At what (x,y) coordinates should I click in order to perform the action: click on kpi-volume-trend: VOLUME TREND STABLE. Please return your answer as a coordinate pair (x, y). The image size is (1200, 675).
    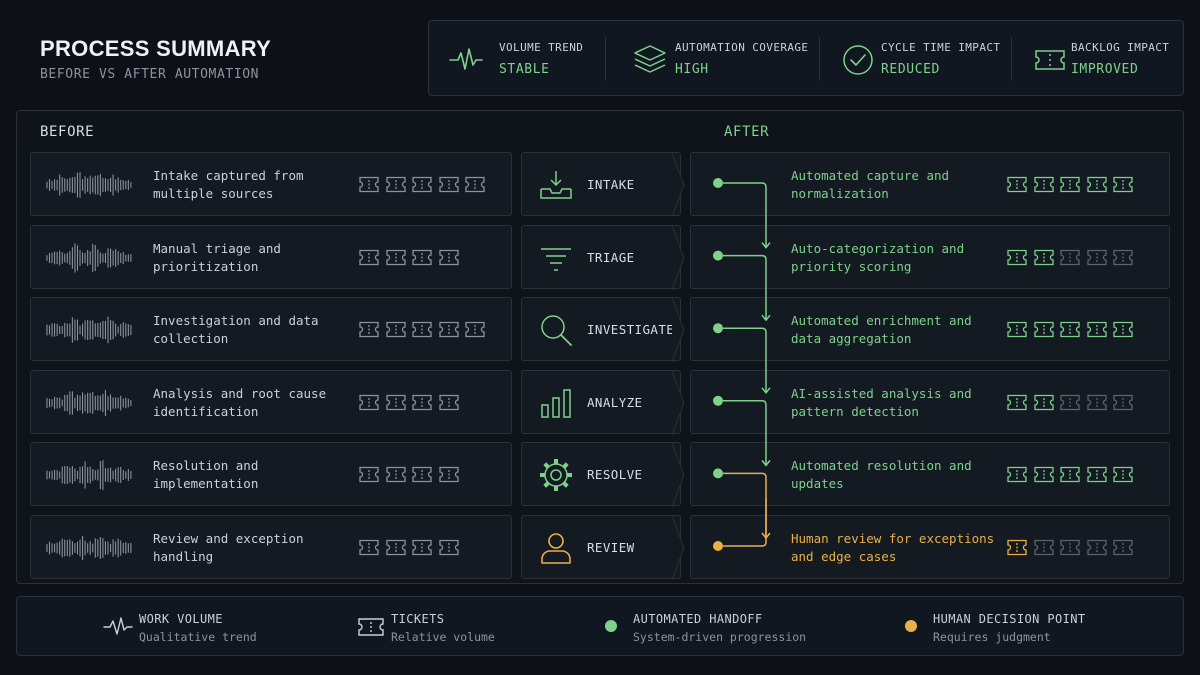
    Looking at the image, I should click on (517, 59).